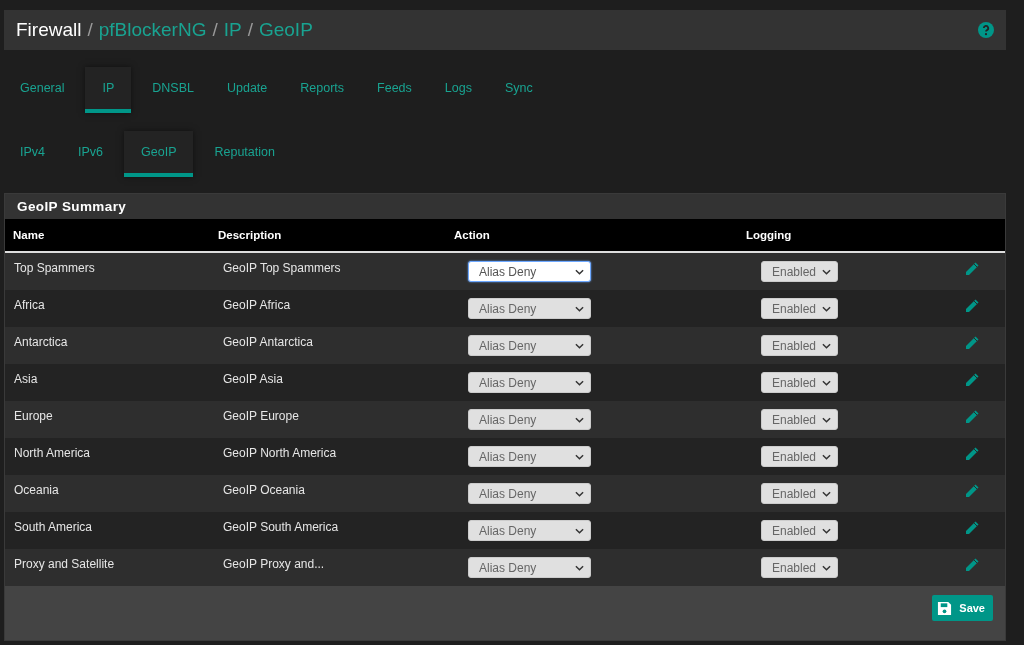 The image size is (1024, 645). Describe the element at coordinates (250, 235) in the screenshot. I see `column-header: Description` at that location.